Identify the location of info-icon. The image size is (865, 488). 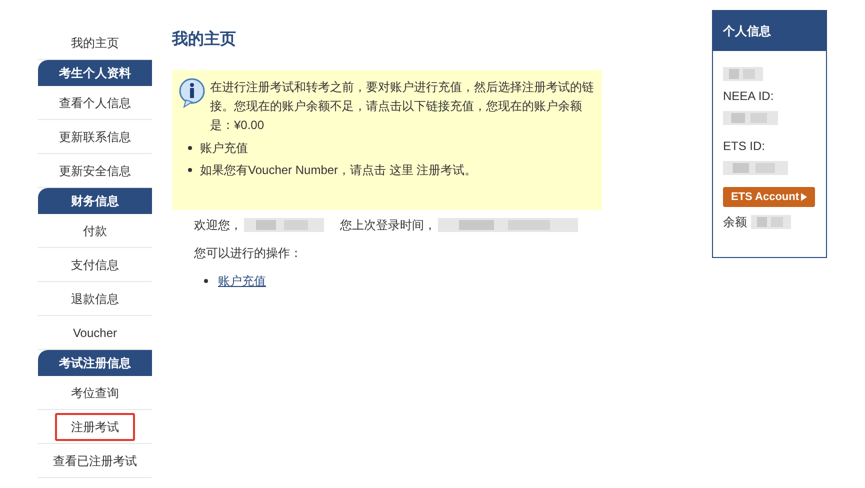
(192, 93).